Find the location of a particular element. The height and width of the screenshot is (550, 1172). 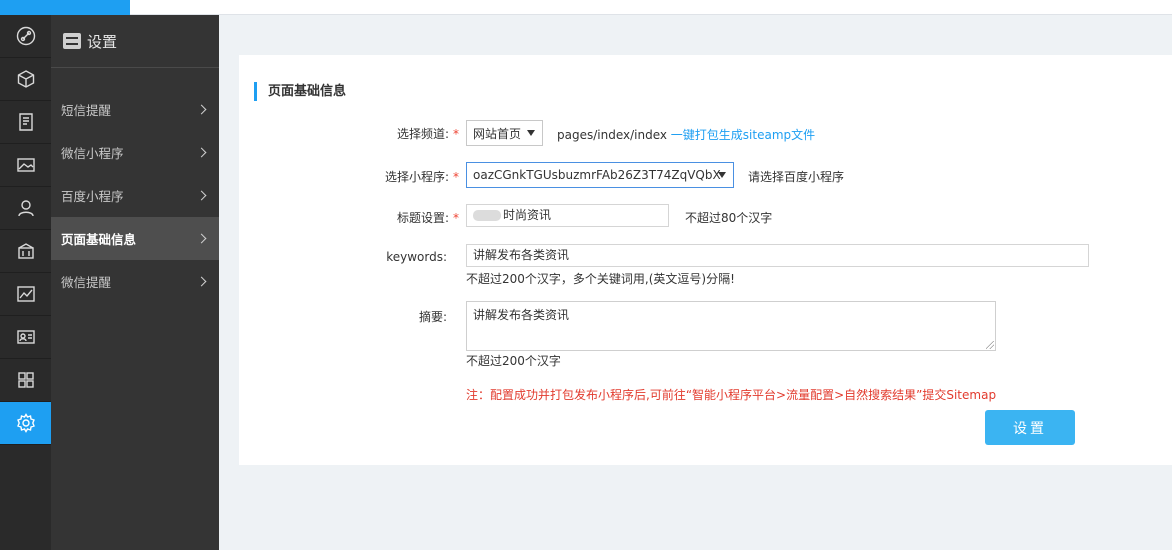

title-input: 时尚资讯 is located at coordinates (567, 215).